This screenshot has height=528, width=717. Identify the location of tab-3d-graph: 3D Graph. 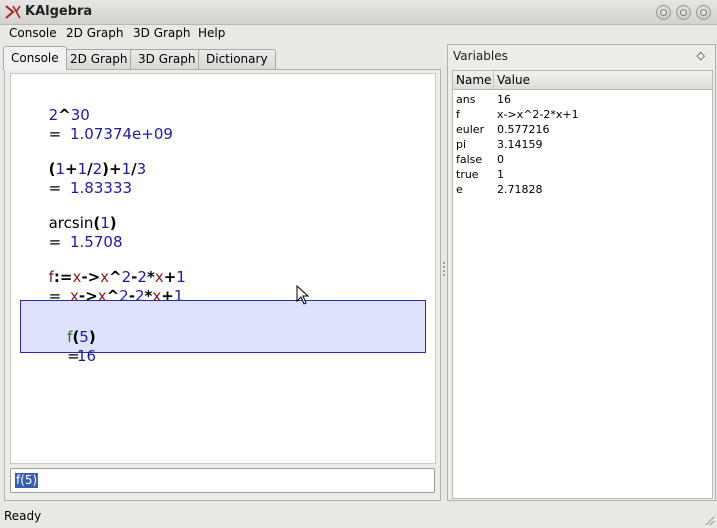
(167, 59).